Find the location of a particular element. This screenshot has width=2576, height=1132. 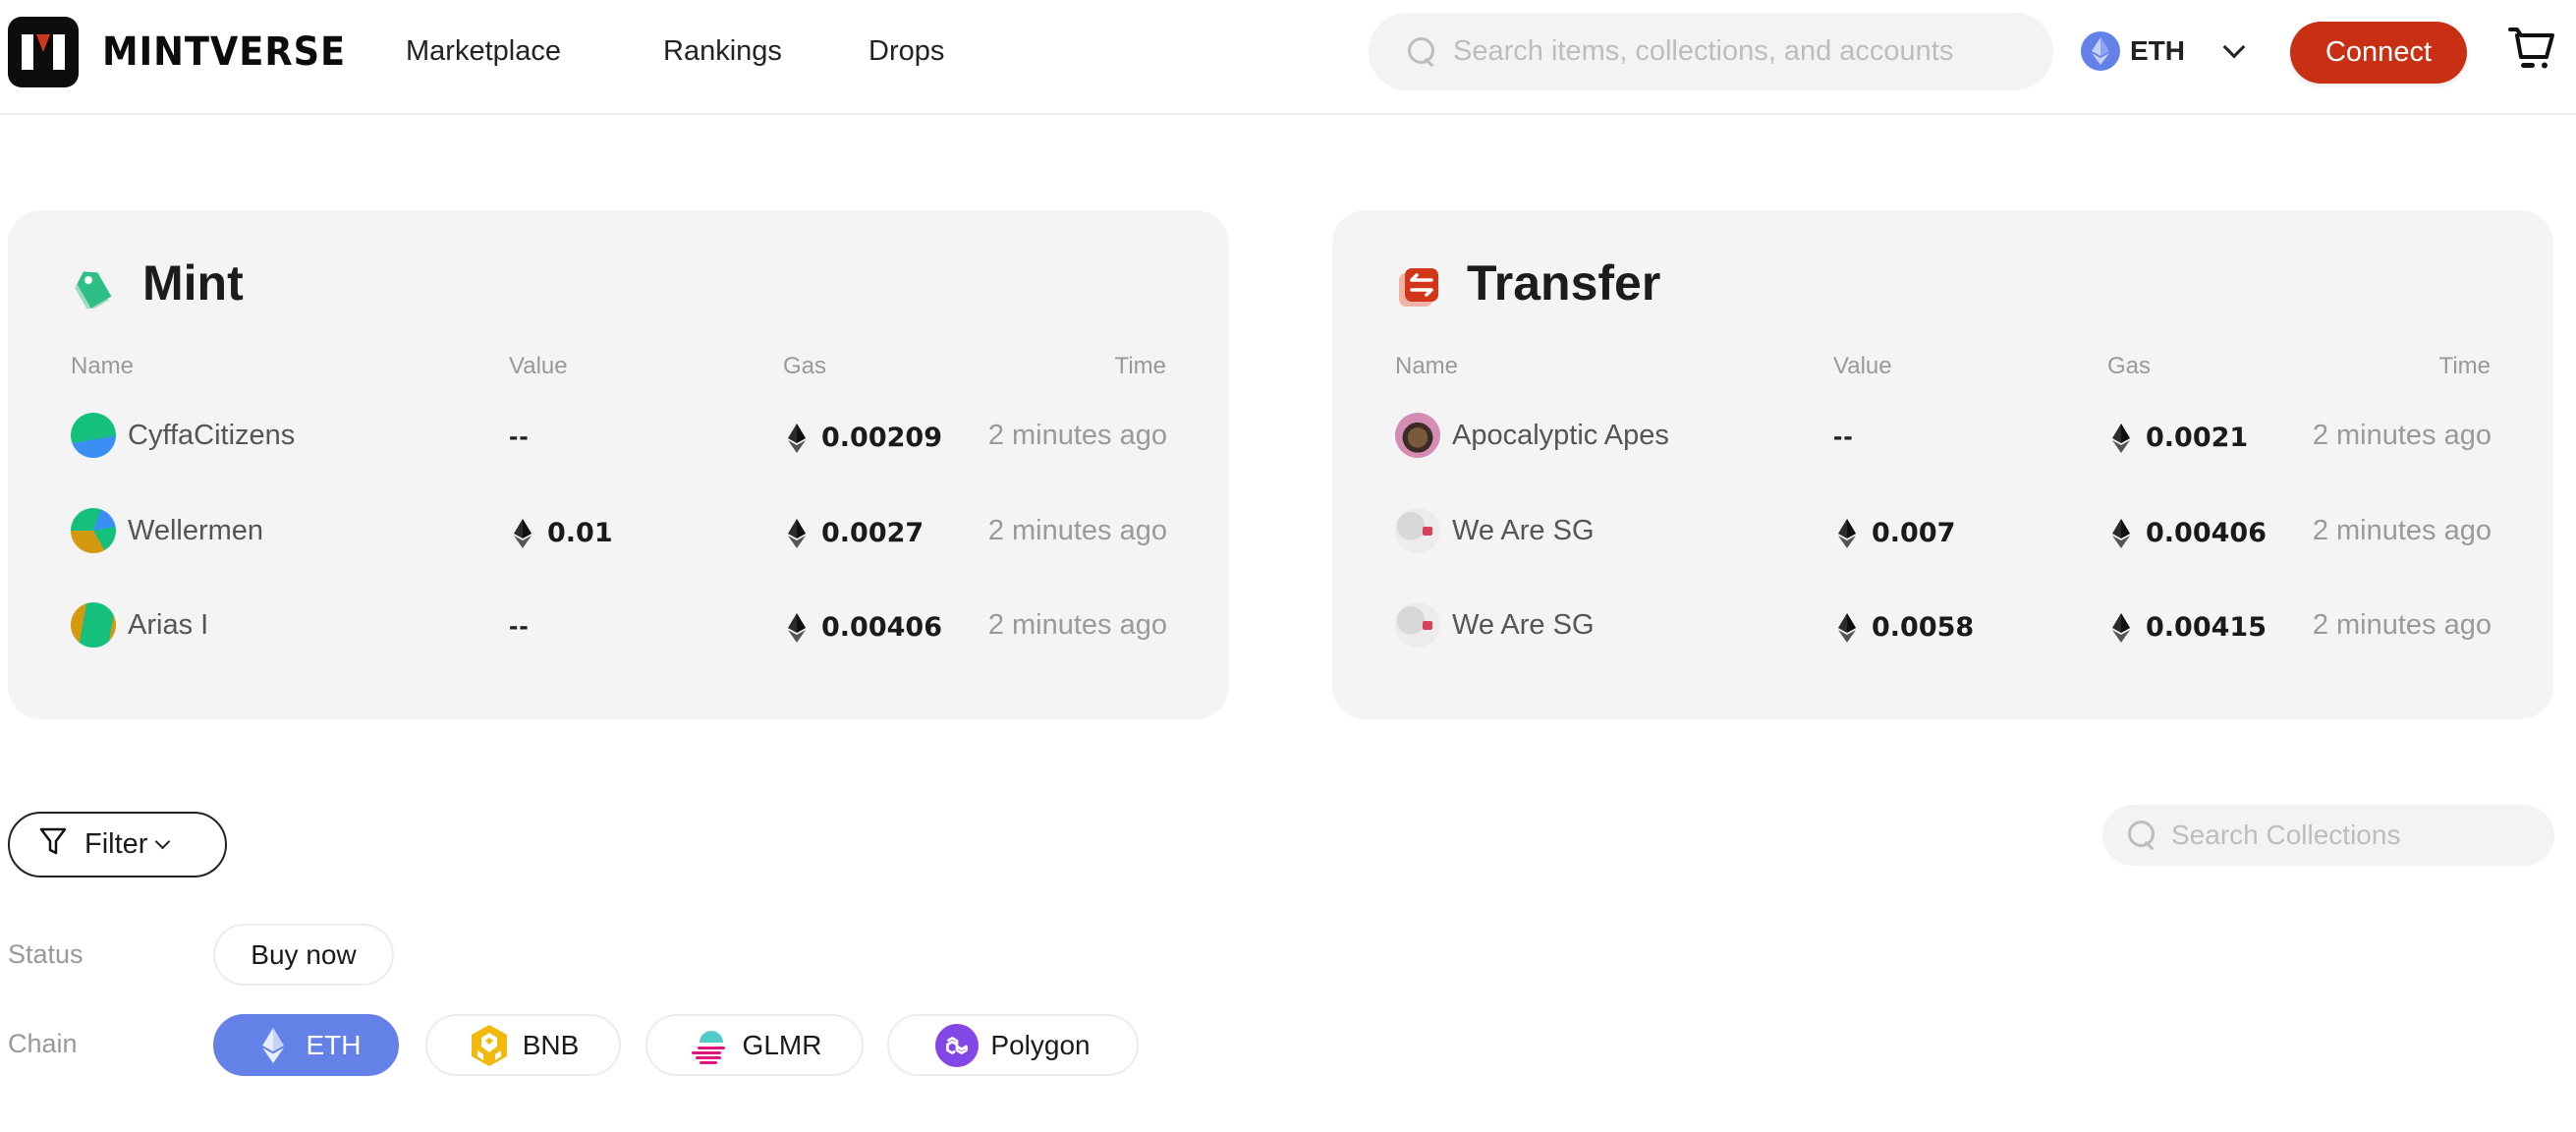

mint-col-value: Value is located at coordinates (538, 366).